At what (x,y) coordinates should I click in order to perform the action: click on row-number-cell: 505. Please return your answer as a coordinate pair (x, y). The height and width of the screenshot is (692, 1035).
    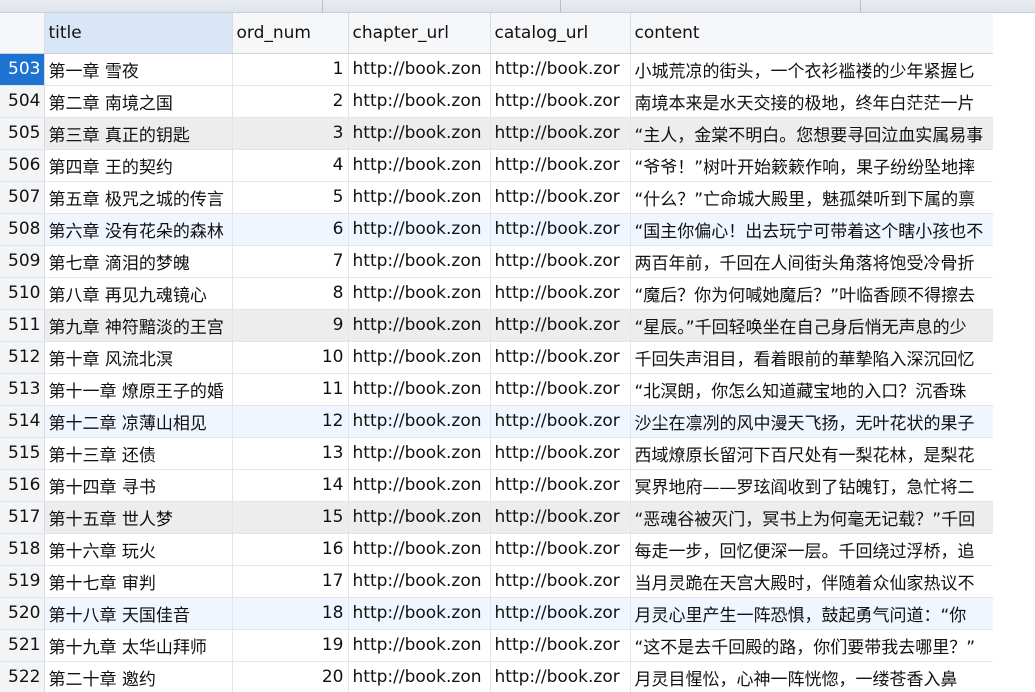
    Looking at the image, I should click on (22, 133).